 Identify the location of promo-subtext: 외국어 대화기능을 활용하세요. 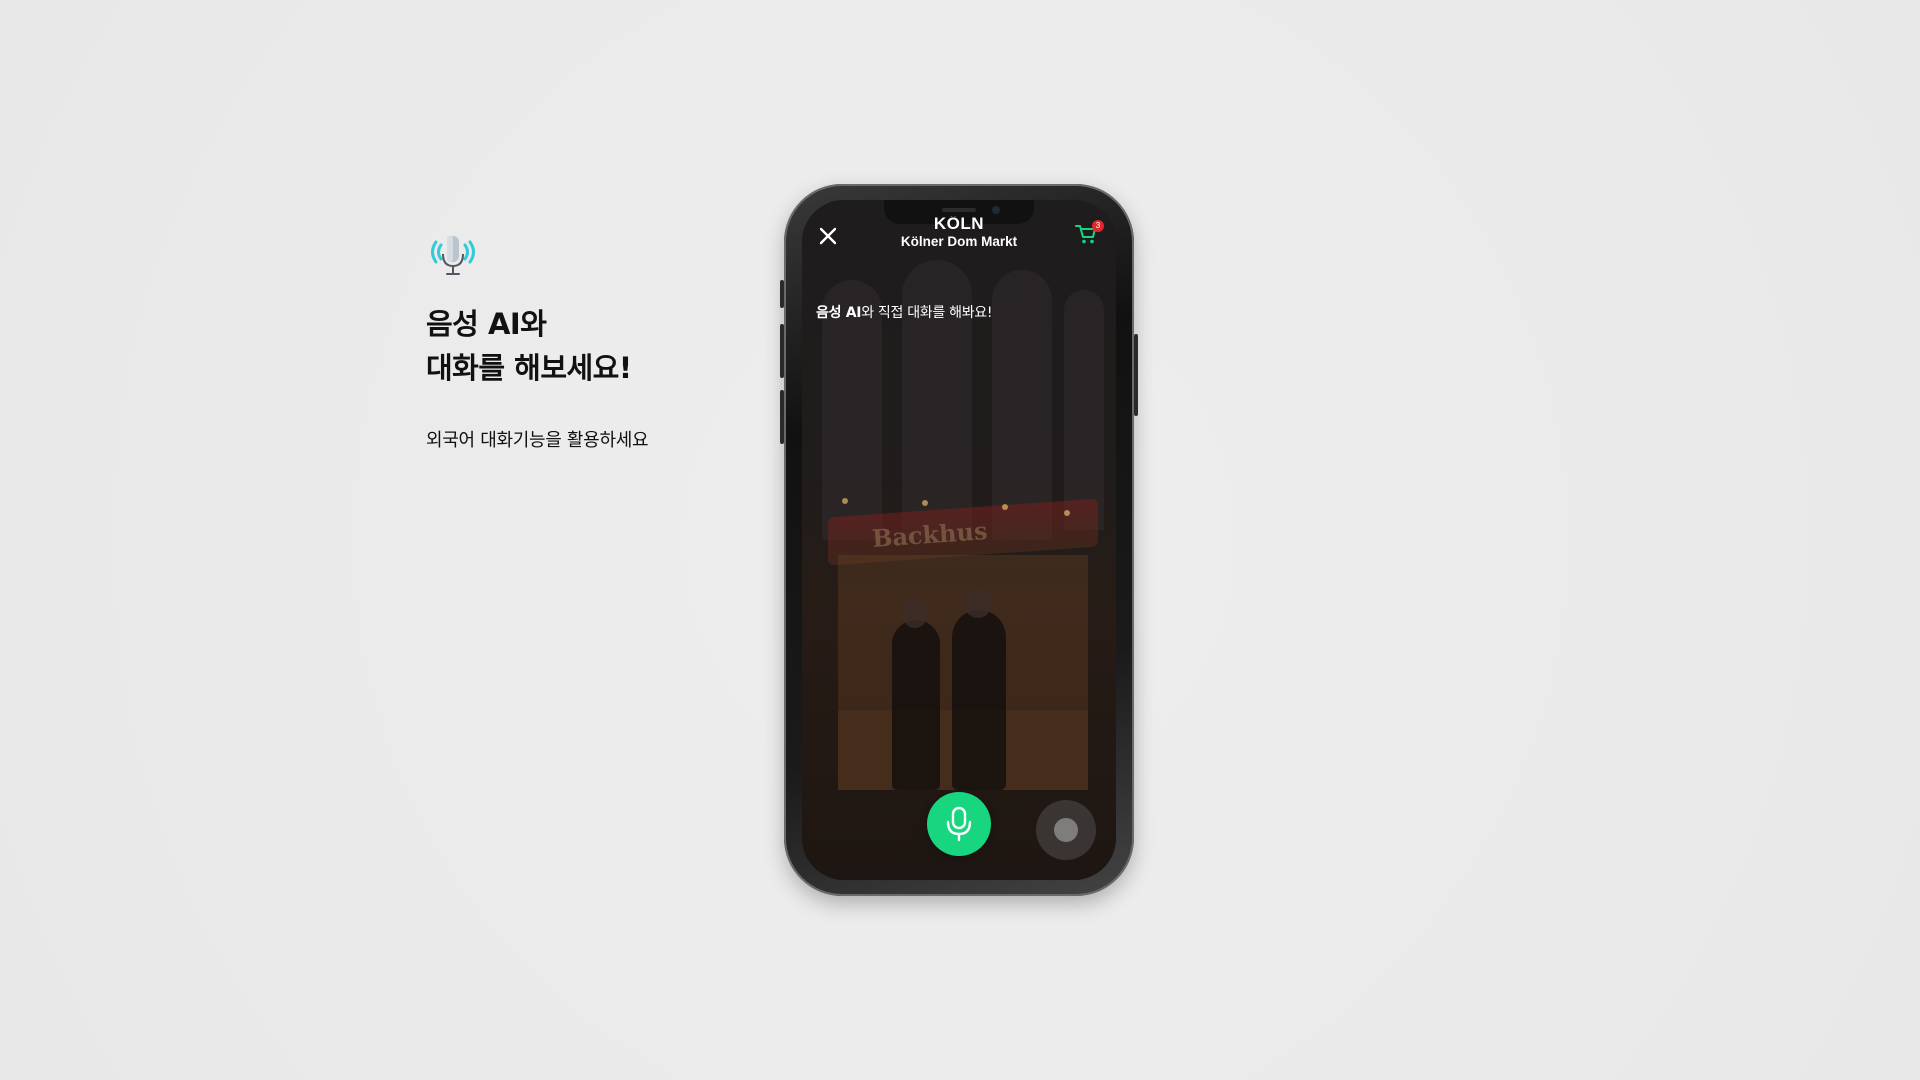
(537, 440).